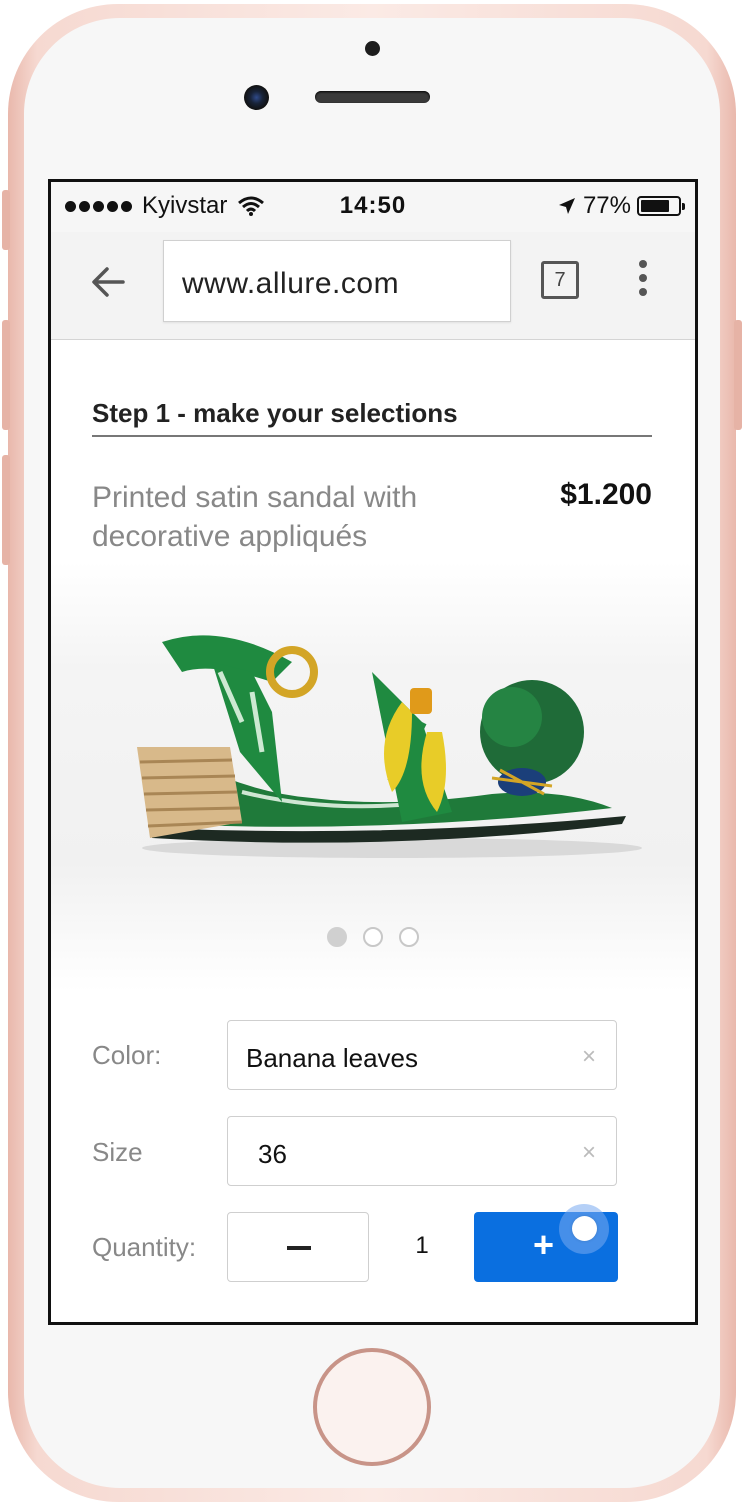 The width and height of the screenshot is (744, 1506). What do you see at coordinates (6, 510) in the screenshot?
I see `volume-down-button` at bounding box center [6, 510].